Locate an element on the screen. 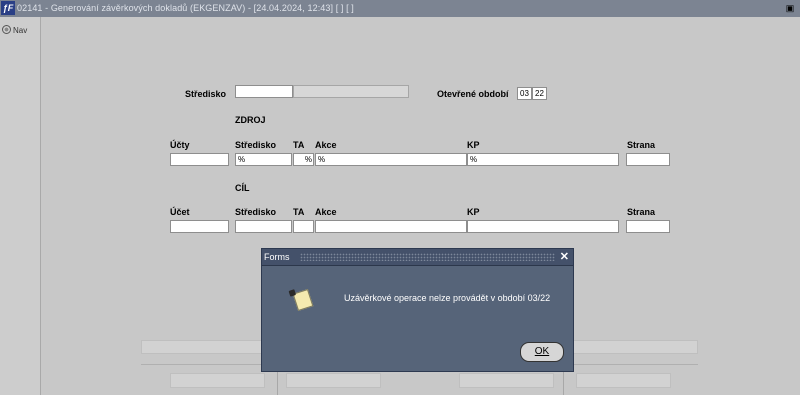 The width and height of the screenshot is (800, 395). zdroj-ta-field: % is located at coordinates (303, 159).